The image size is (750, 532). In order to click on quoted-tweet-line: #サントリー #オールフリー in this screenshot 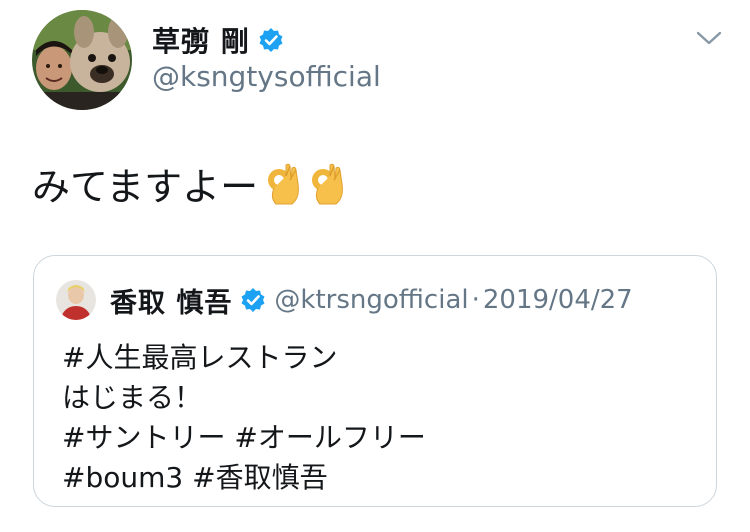, I will do `click(244, 438)`.